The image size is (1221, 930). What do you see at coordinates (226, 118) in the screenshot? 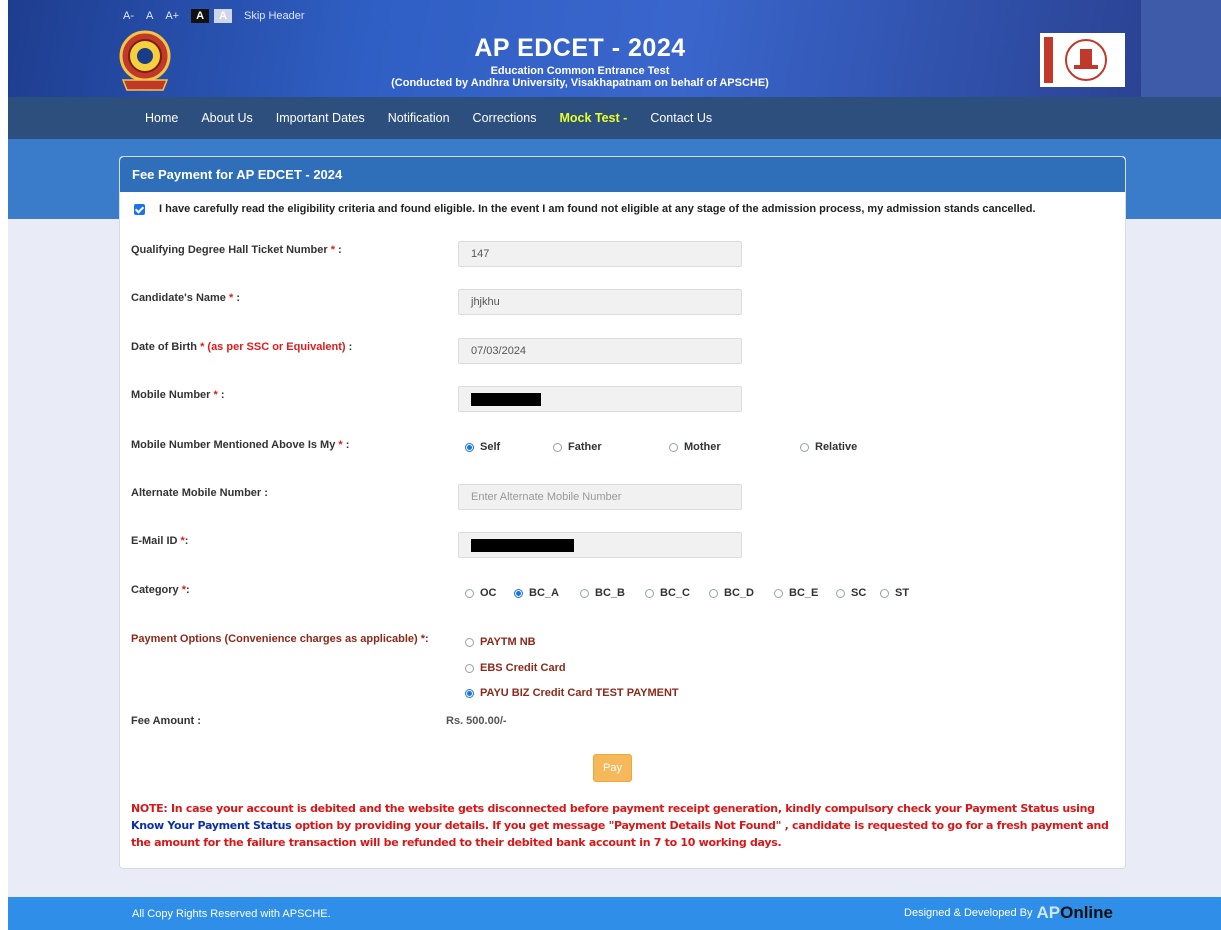
I see `nav-about-us: About Us` at bounding box center [226, 118].